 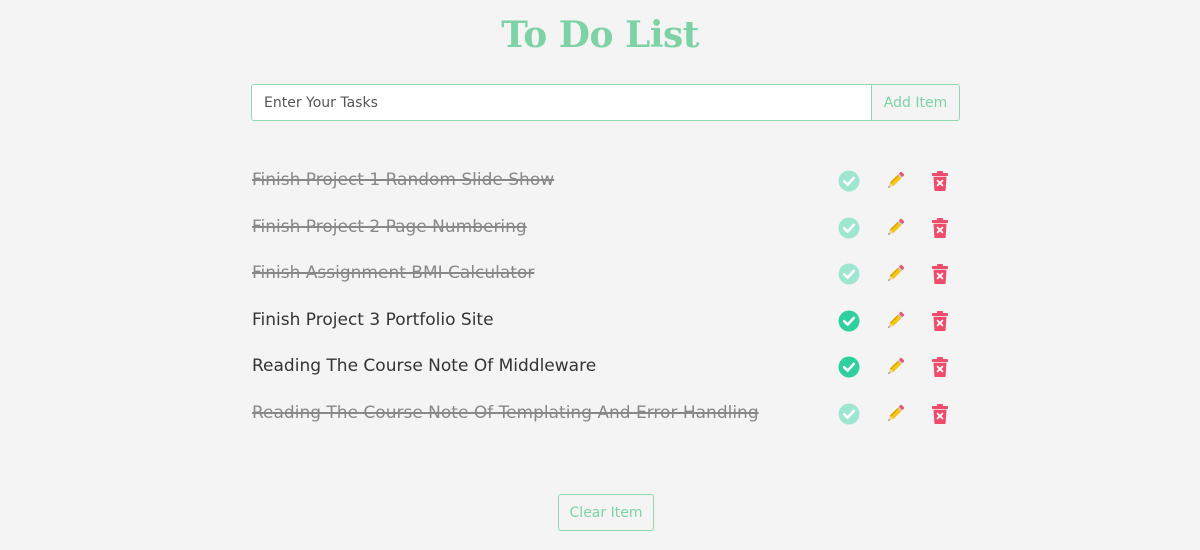 What do you see at coordinates (605, 321) in the screenshot?
I see `task-item: Finish Project 3 Portfolio Site` at bounding box center [605, 321].